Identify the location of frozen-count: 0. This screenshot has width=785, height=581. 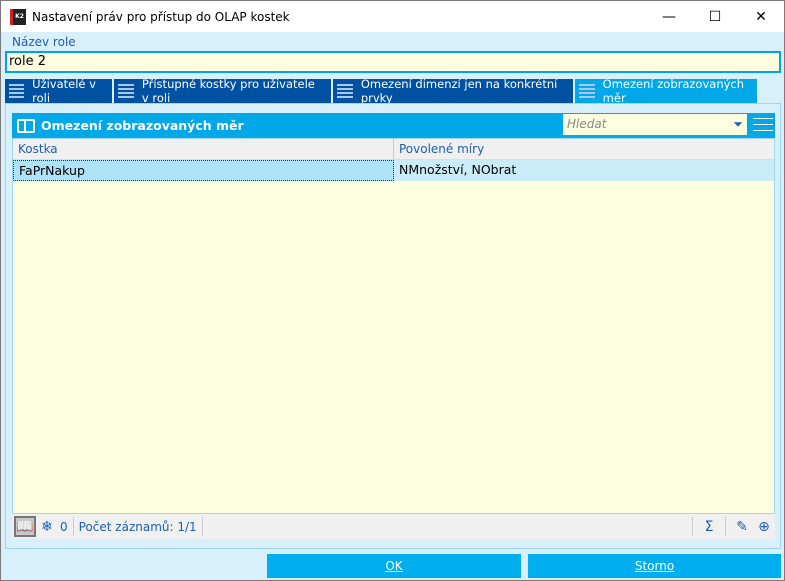
(64, 526).